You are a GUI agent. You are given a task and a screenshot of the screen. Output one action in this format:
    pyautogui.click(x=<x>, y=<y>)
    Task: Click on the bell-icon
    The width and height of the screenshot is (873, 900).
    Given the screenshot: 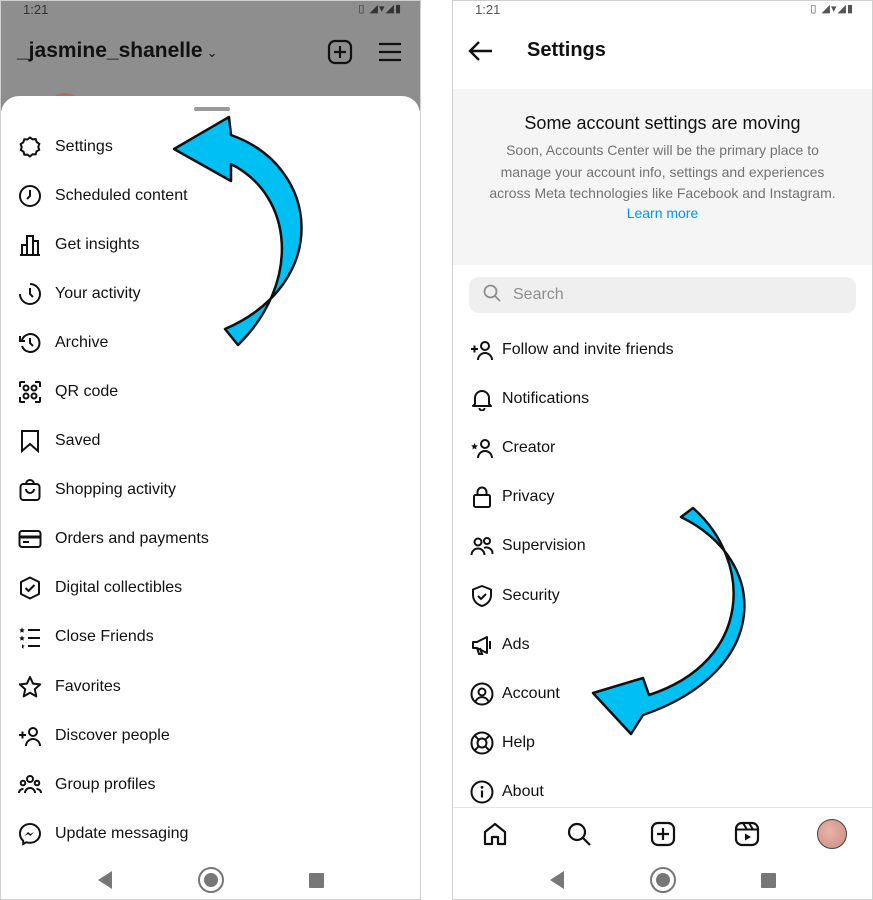 What is the action you would take?
    pyautogui.click(x=482, y=399)
    